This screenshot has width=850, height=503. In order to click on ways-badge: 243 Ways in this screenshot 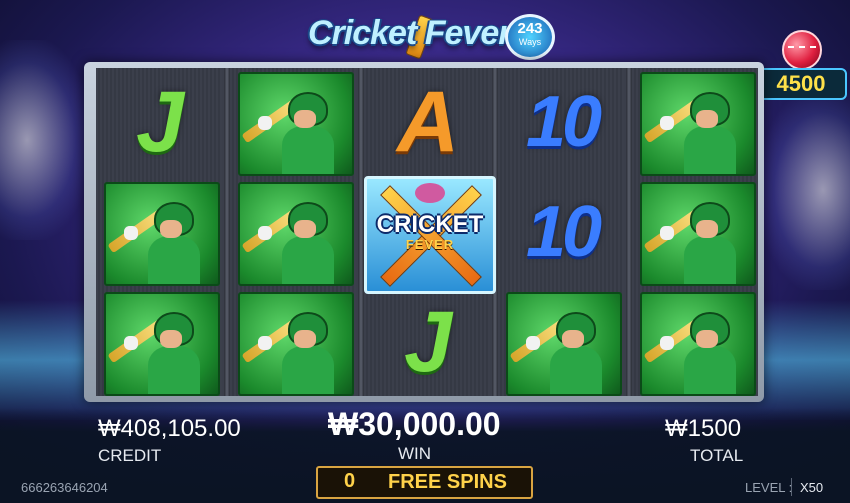, I will do `click(530, 37)`.